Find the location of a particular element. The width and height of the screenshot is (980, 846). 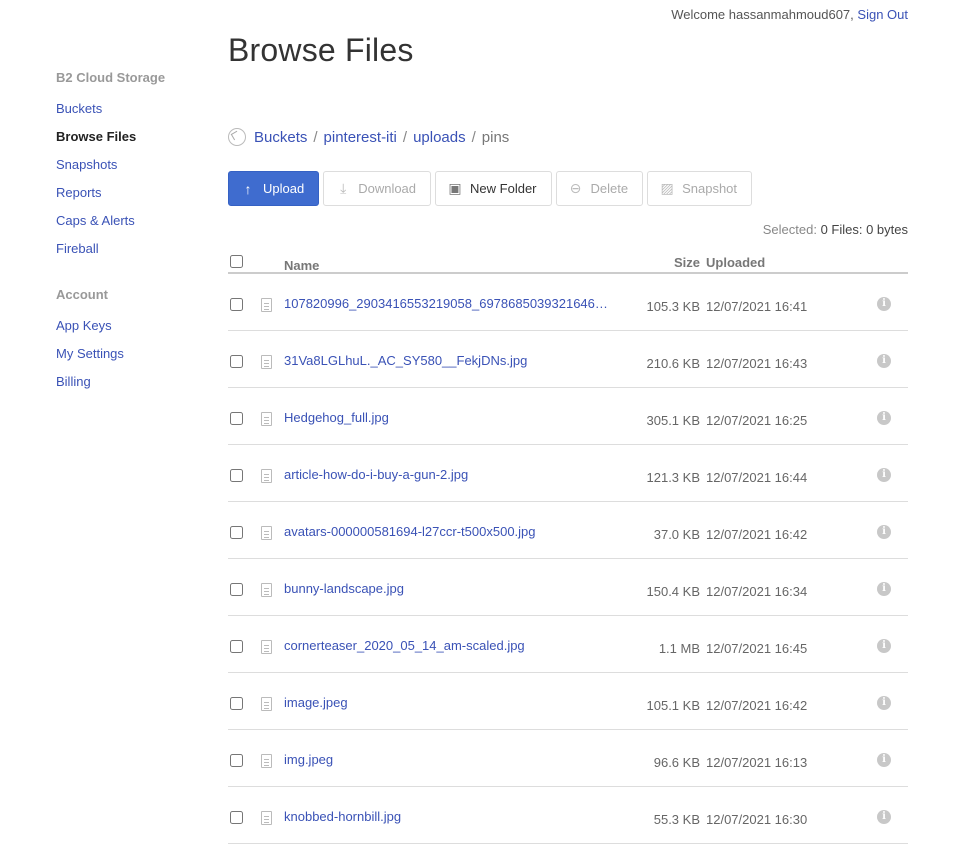

file-uploaded-date: 12/07/2021 16:42 is located at coordinates (757, 705).